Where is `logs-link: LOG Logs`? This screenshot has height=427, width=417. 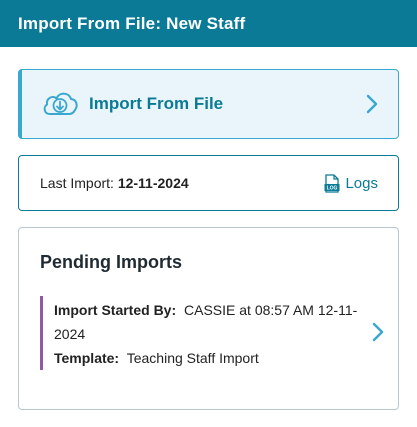
logs-link: LOG Logs is located at coordinates (351, 183).